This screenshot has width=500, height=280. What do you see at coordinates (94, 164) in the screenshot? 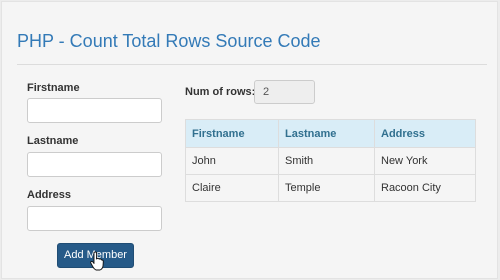
I see `lastname-input` at bounding box center [94, 164].